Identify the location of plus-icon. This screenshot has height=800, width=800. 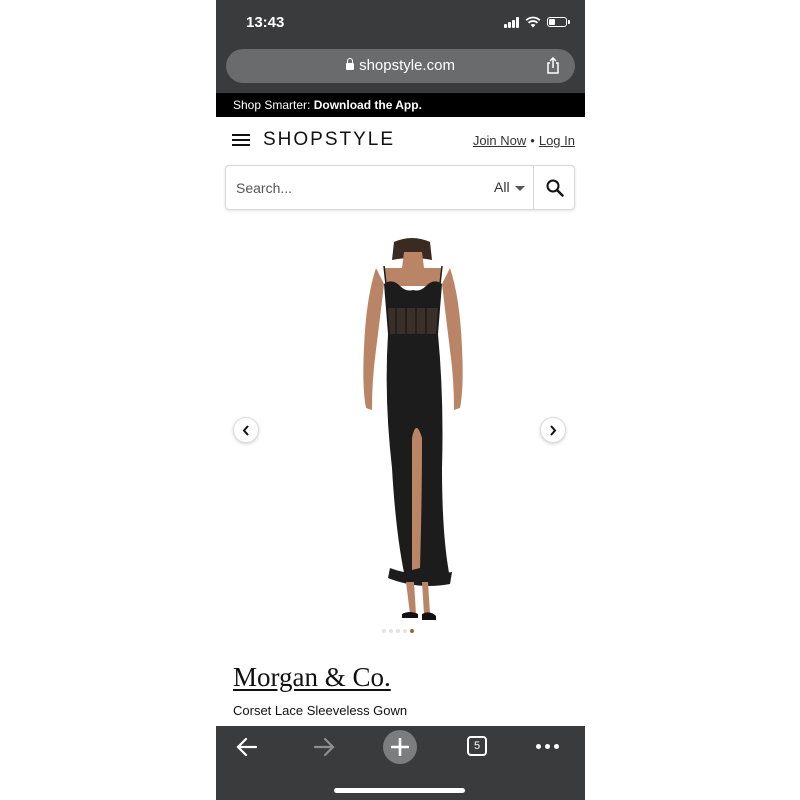
(400, 747).